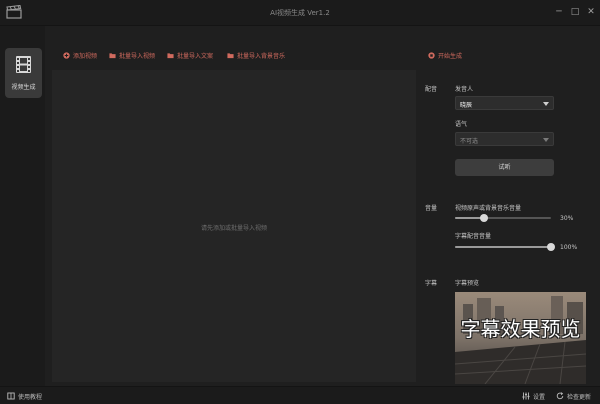 The width and height of the screenshot is (600, 404). I want to click on bg-volume-slider, so click(503, 218).